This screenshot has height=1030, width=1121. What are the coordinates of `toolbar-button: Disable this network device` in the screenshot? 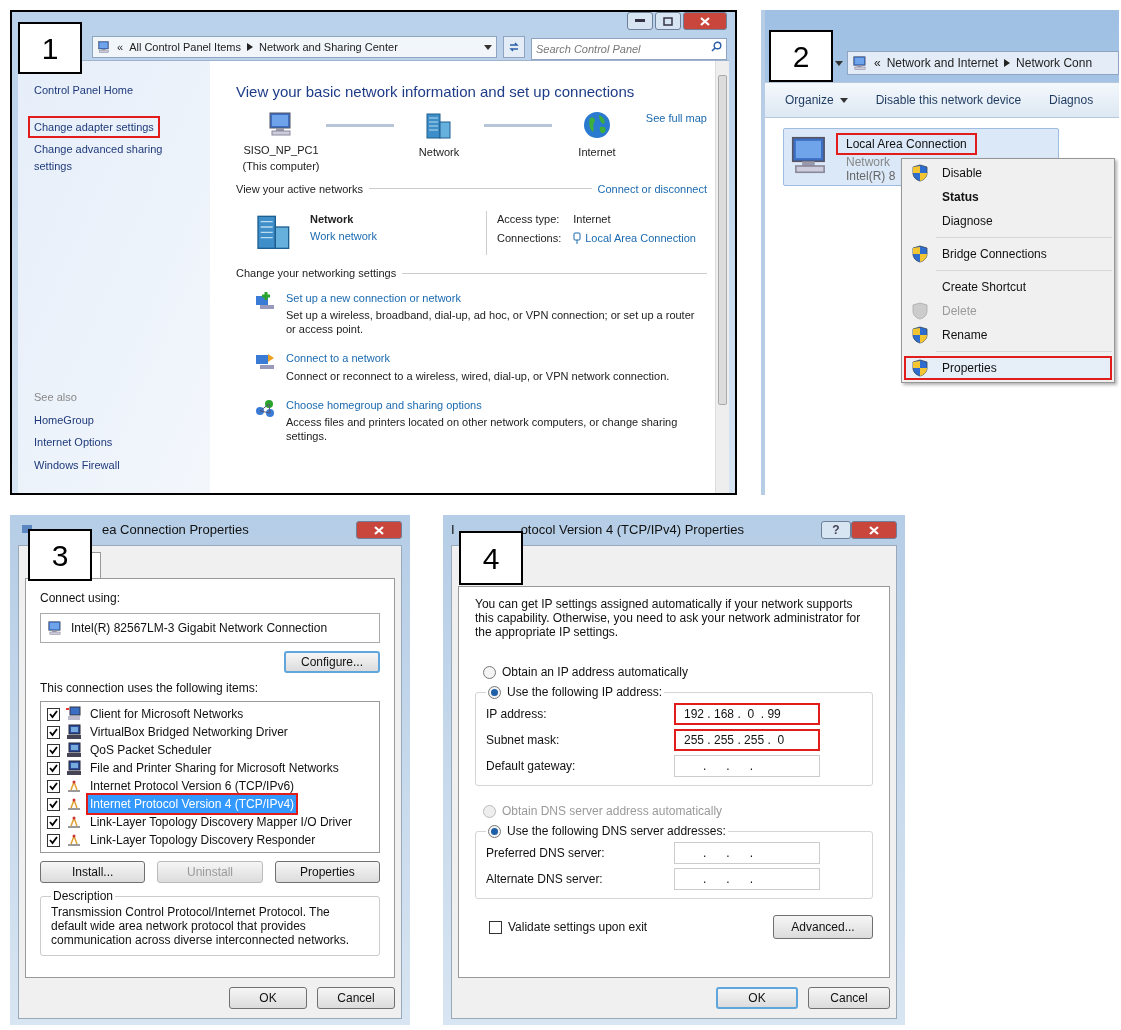 It's located at (948, 100).